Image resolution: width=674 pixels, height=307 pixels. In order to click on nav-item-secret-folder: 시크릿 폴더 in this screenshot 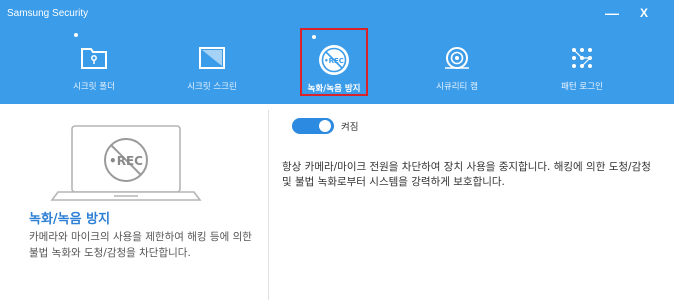, I will do `click(94, 63)`.